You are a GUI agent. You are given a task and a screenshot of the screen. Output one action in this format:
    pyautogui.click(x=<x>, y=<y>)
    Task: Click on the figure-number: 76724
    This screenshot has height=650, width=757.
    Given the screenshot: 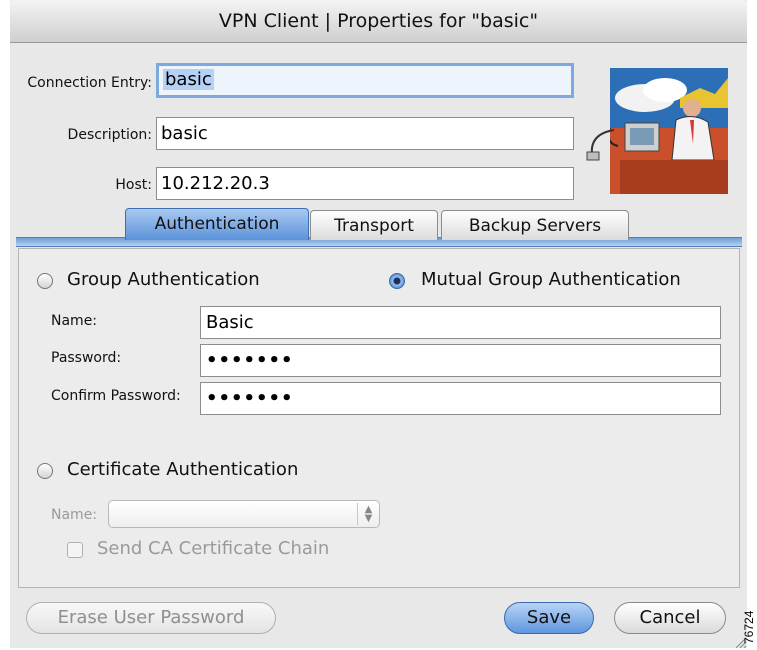 What is the action you would take?
    pyautogui.click(x=749, y=622)
    